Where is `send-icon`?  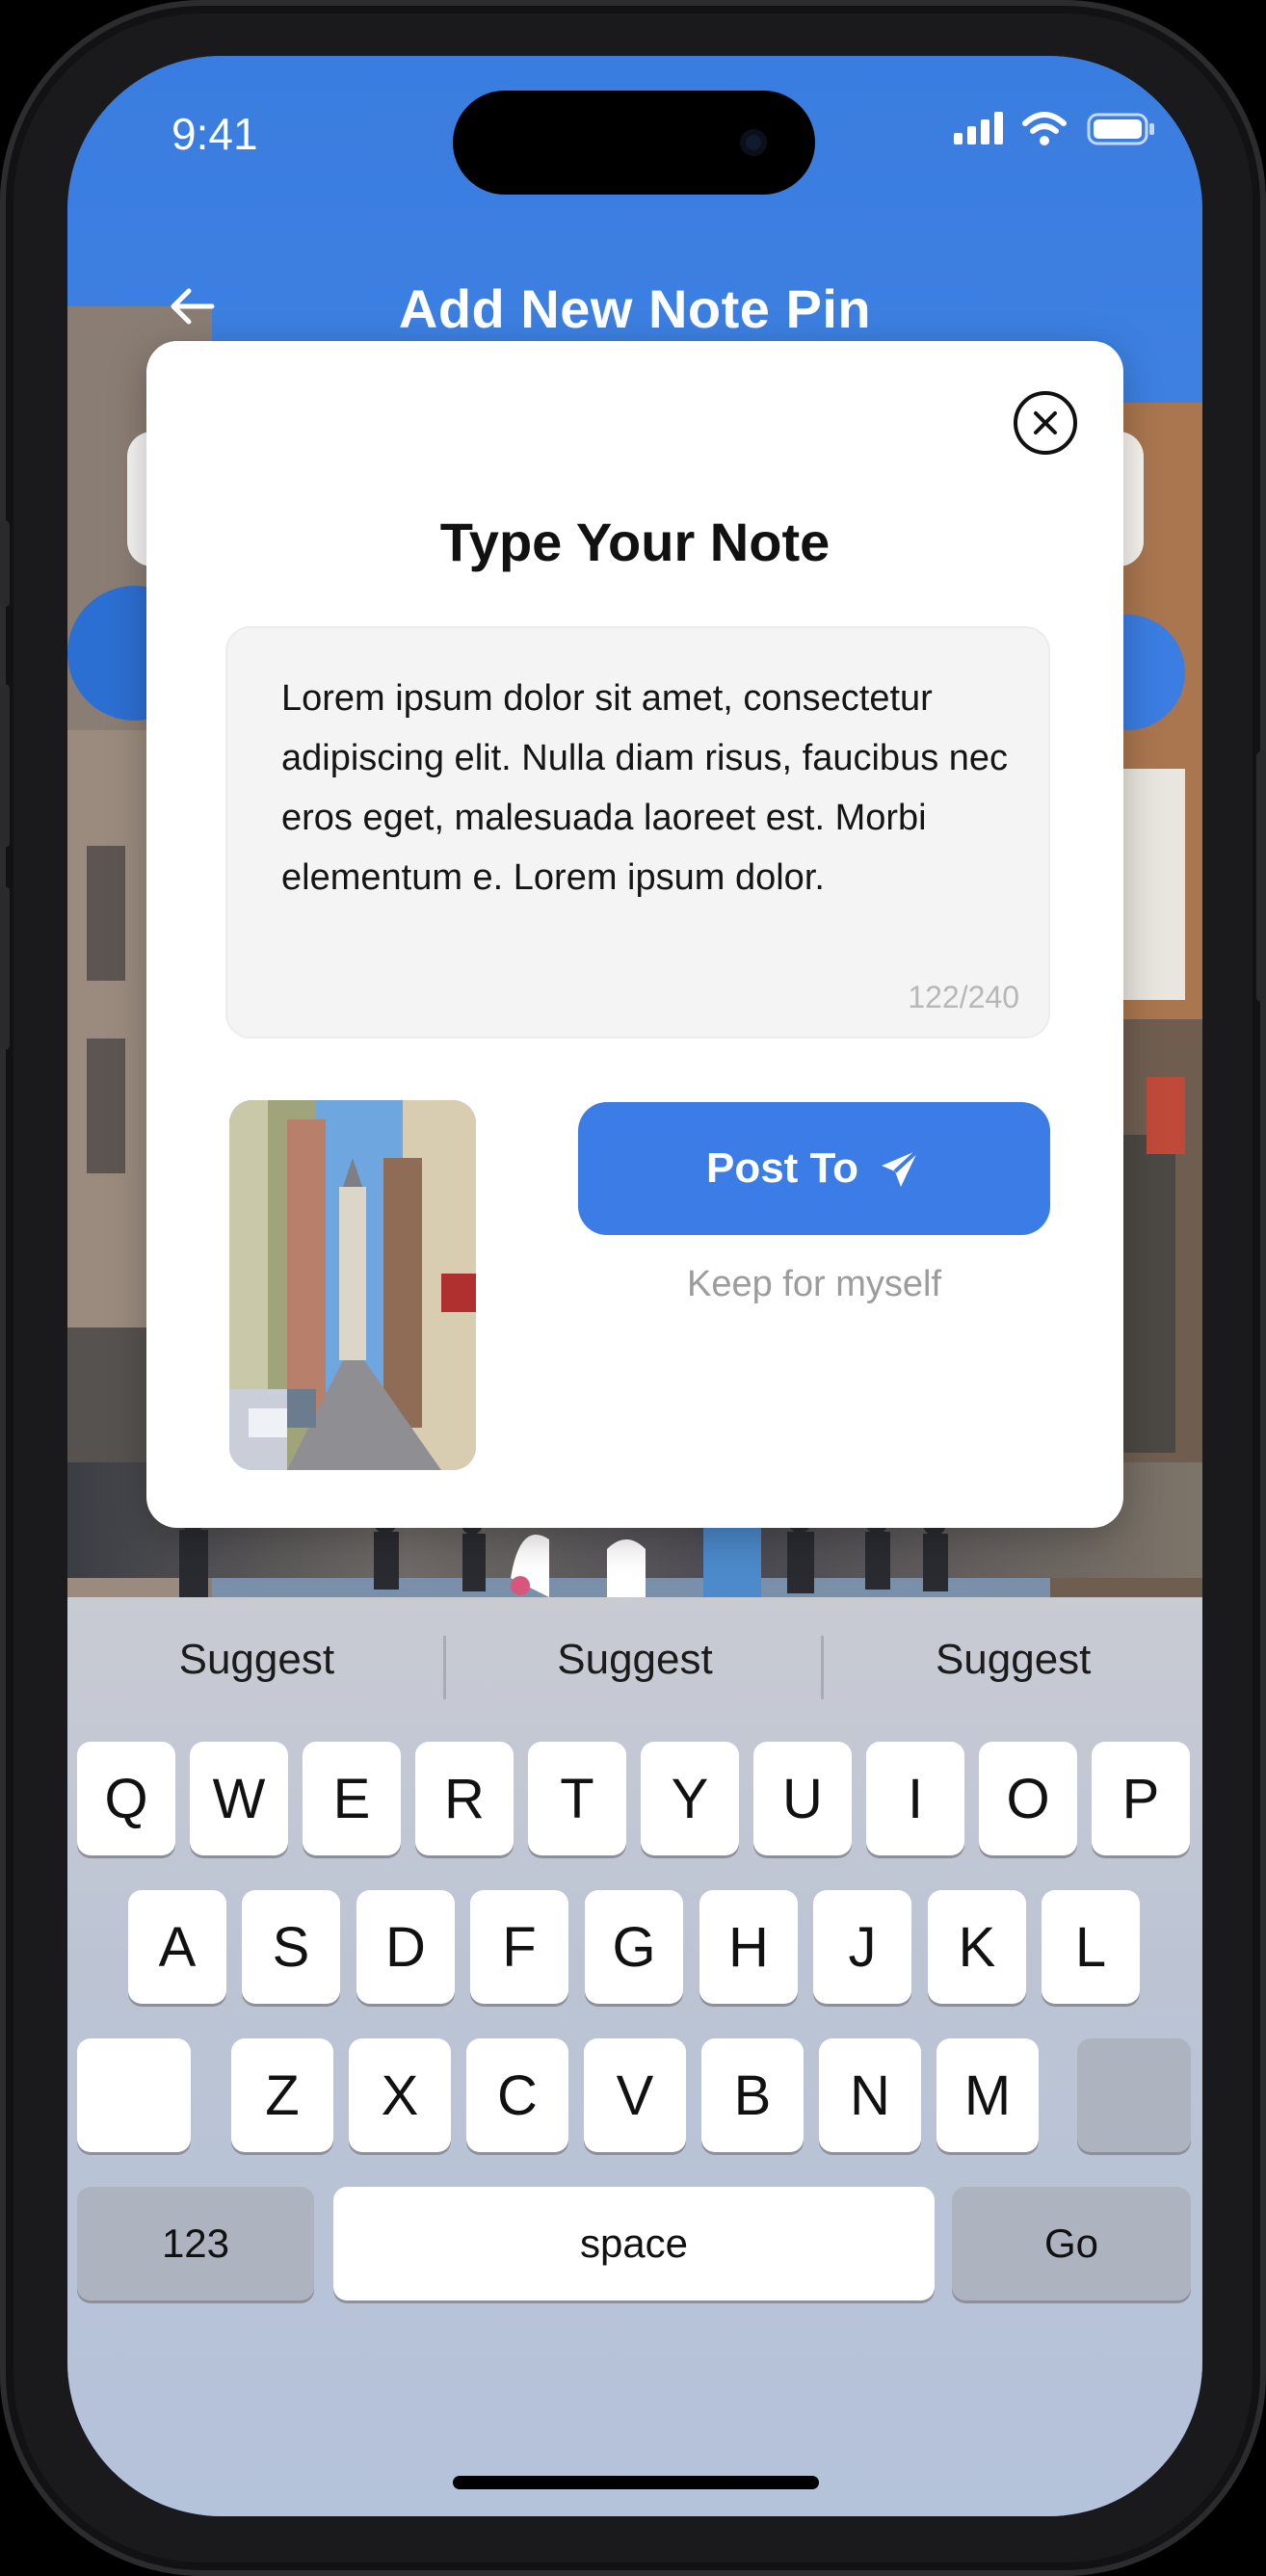
send-icon is located at coordinates (901, 1167).